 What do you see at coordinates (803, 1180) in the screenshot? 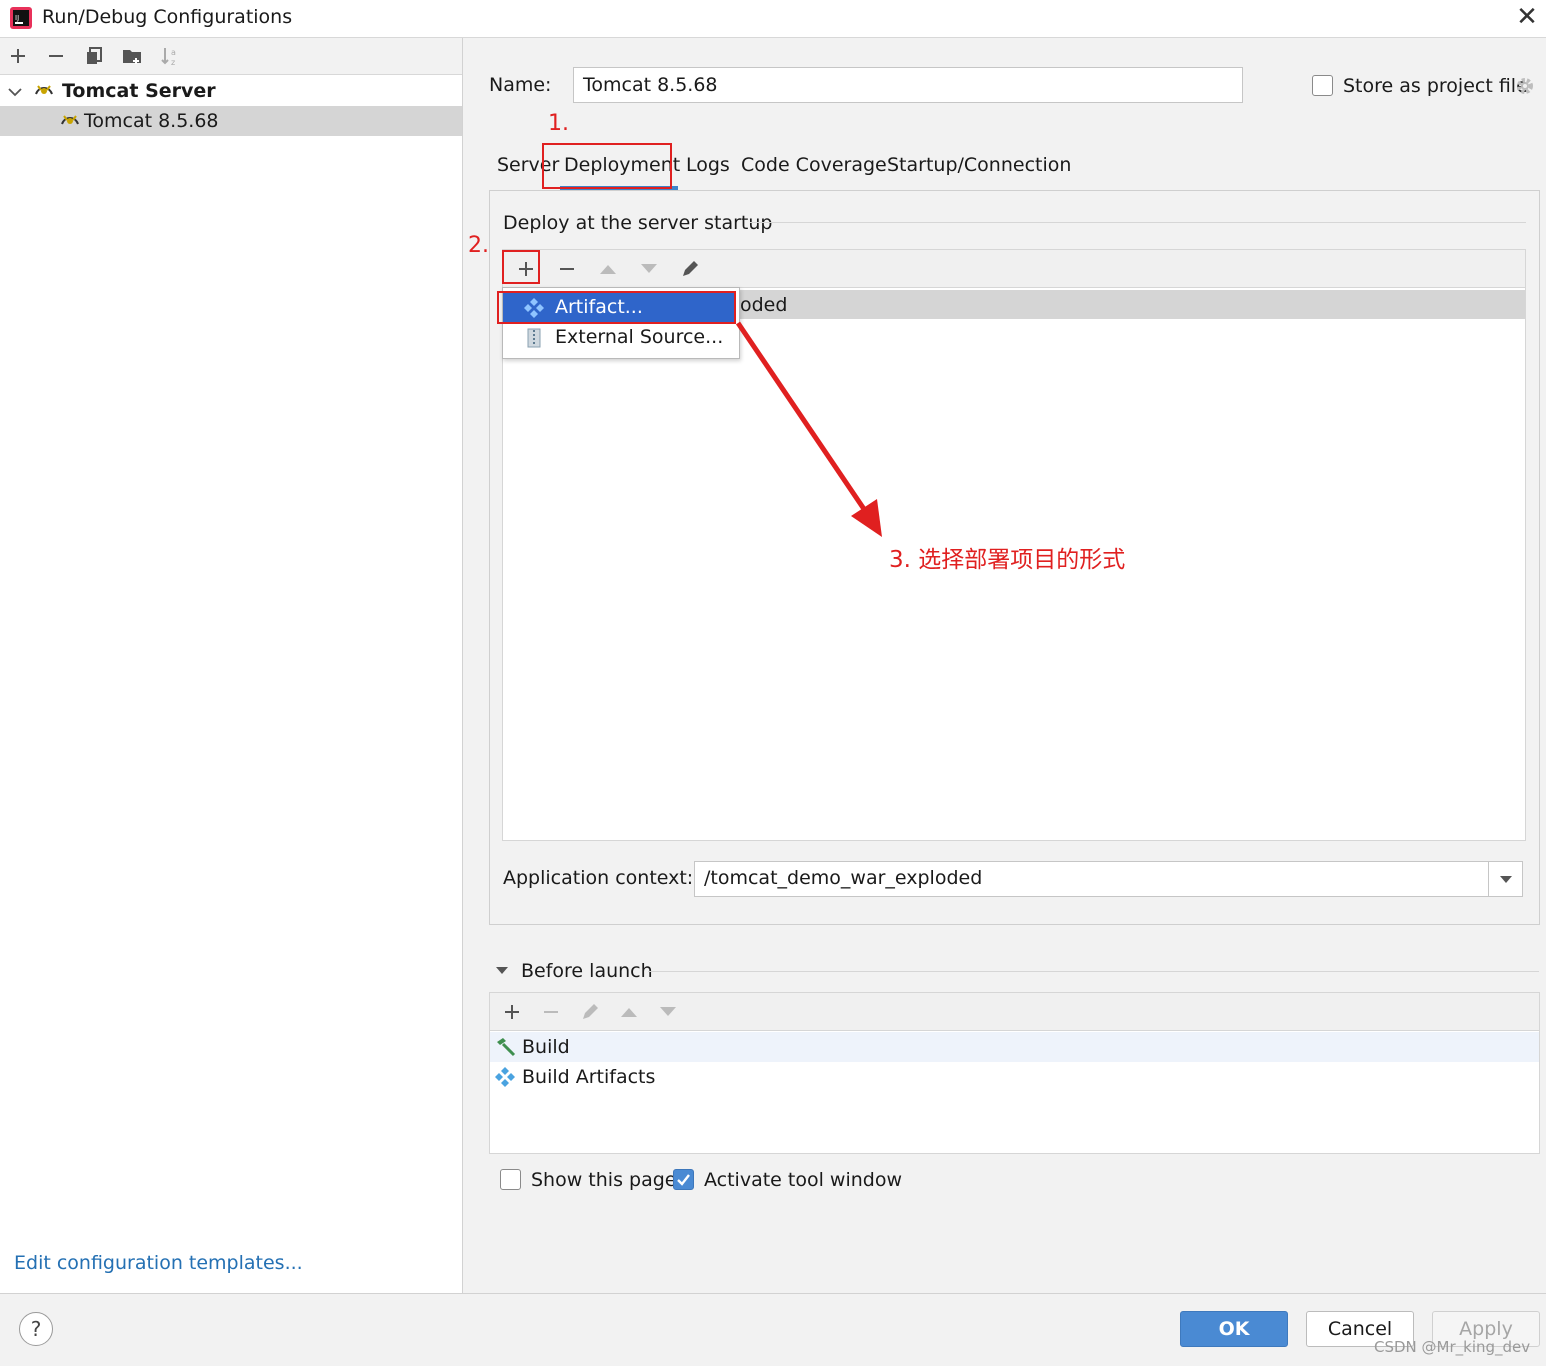
I see `activate-tool-window-label: Activate tool window` at bounding box center [803, 1180].